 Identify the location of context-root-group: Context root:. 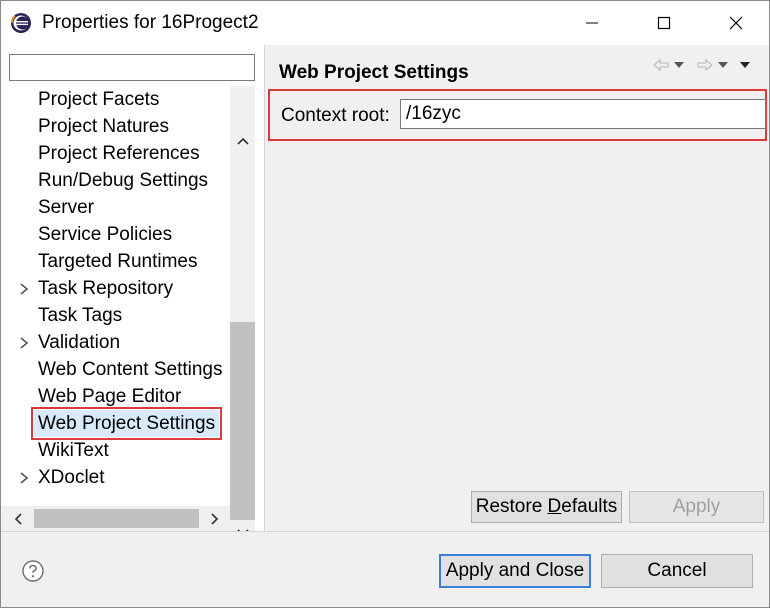
(517, 115).